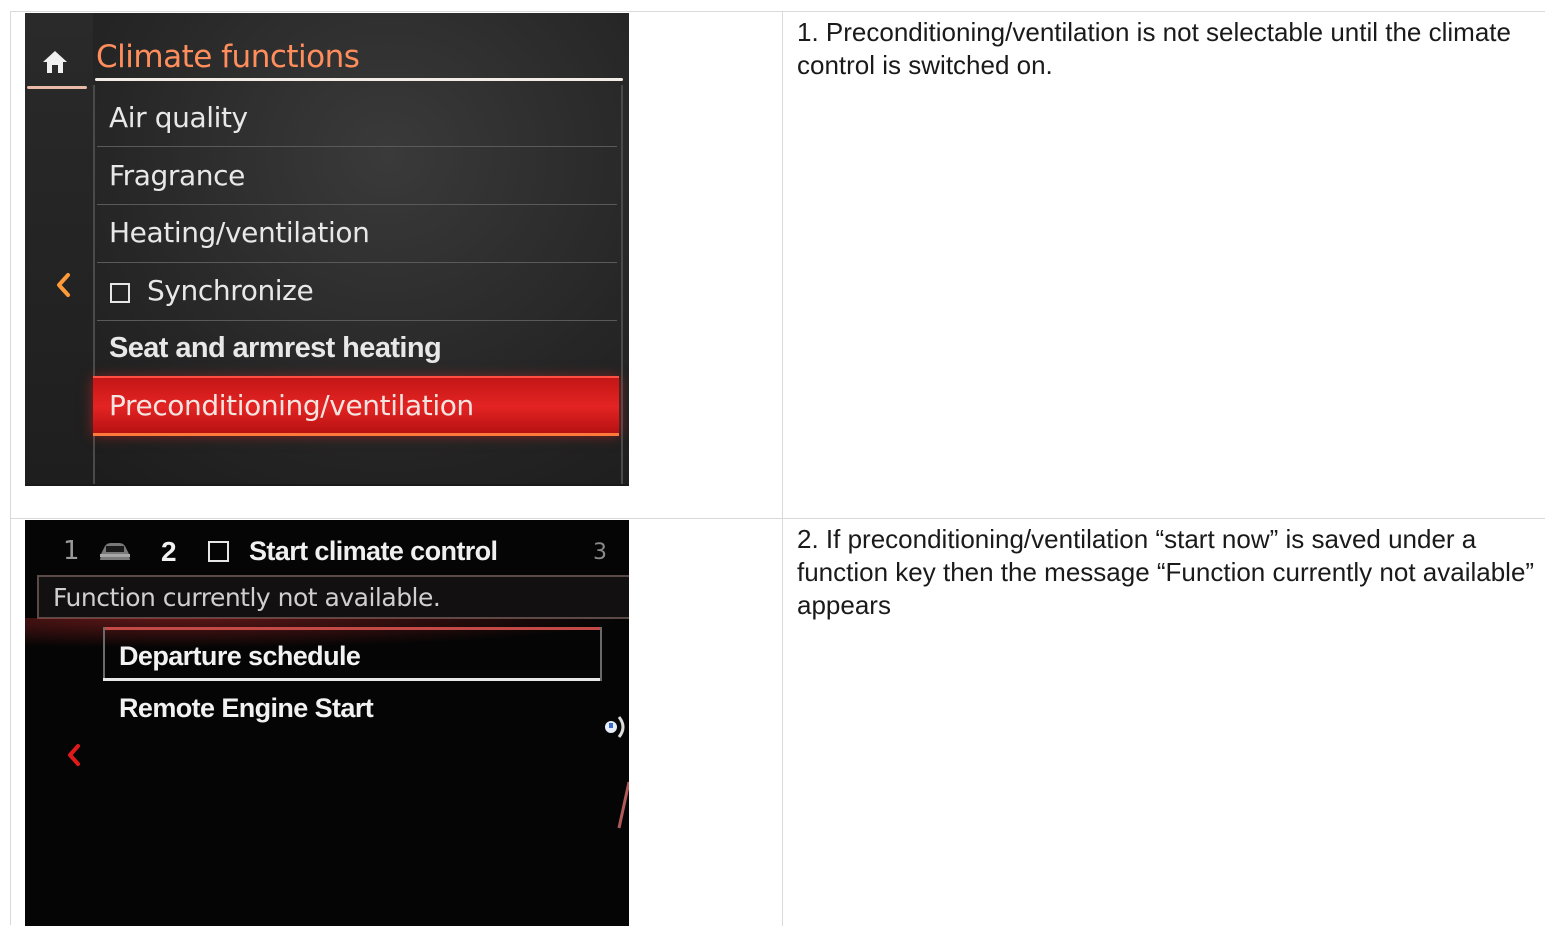  Describe the element at coordinates (359, 79) in the screenshot. I see `title-underline` at that location.